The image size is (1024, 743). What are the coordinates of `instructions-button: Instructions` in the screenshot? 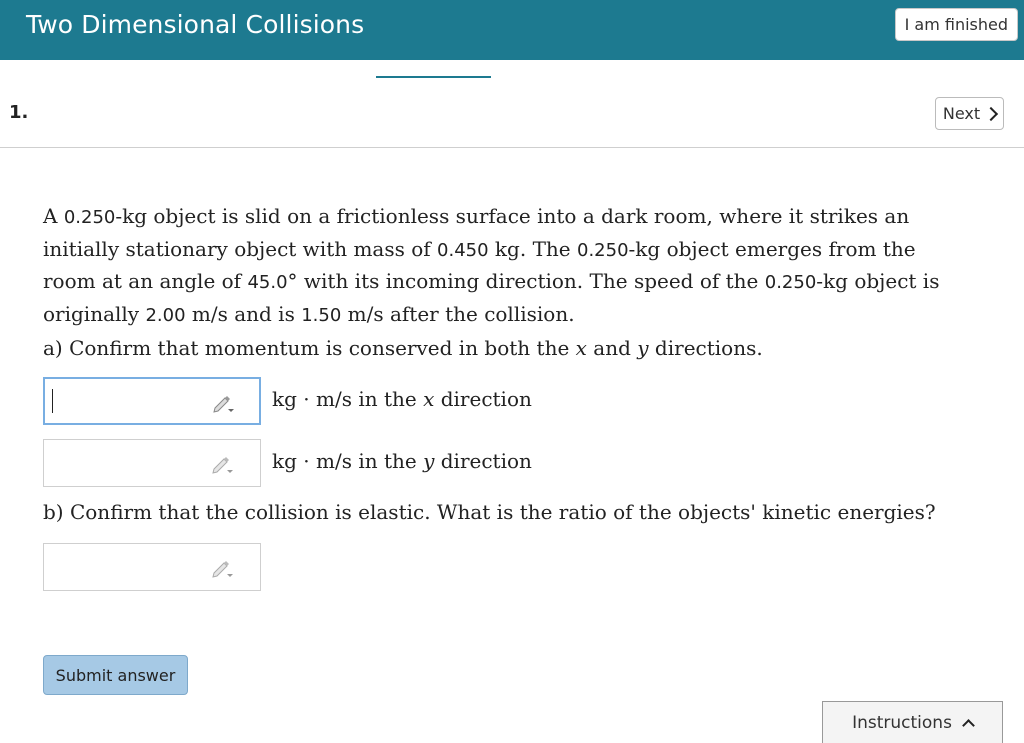 It's located at (912, 722).